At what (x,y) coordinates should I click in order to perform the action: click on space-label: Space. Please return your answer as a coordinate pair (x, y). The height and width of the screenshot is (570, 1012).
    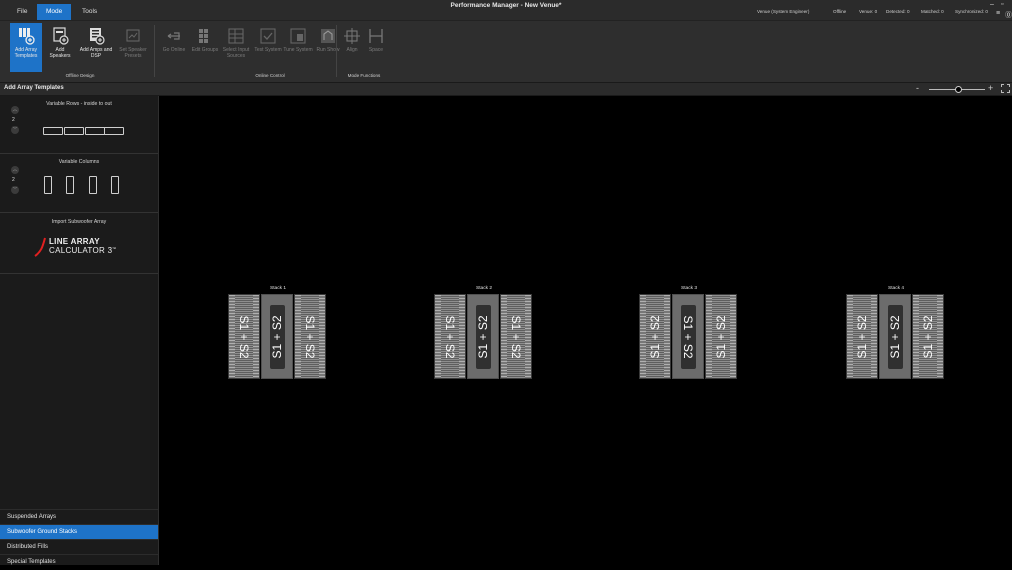
    Looking at the image, I should click on (376, 50).